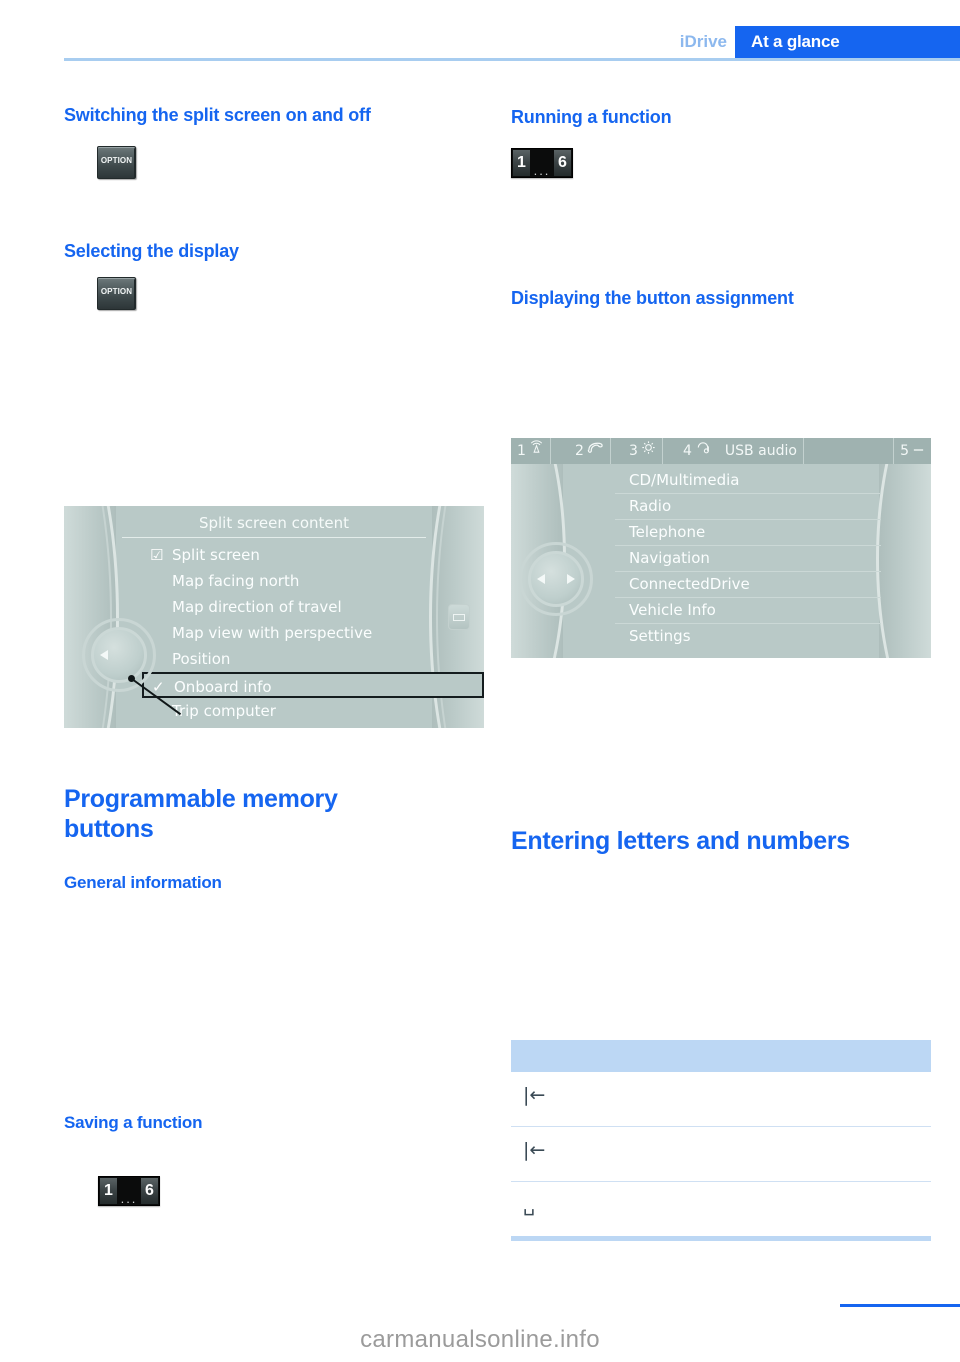 This screenshot has height=1362, width=960. I want to click on status-bar-number: 1, so click(521, 451).